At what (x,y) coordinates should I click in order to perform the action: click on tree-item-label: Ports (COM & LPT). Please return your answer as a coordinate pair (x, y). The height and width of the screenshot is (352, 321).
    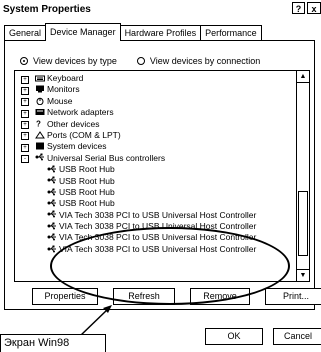
    Looking at the image, I should click on (84, 134).